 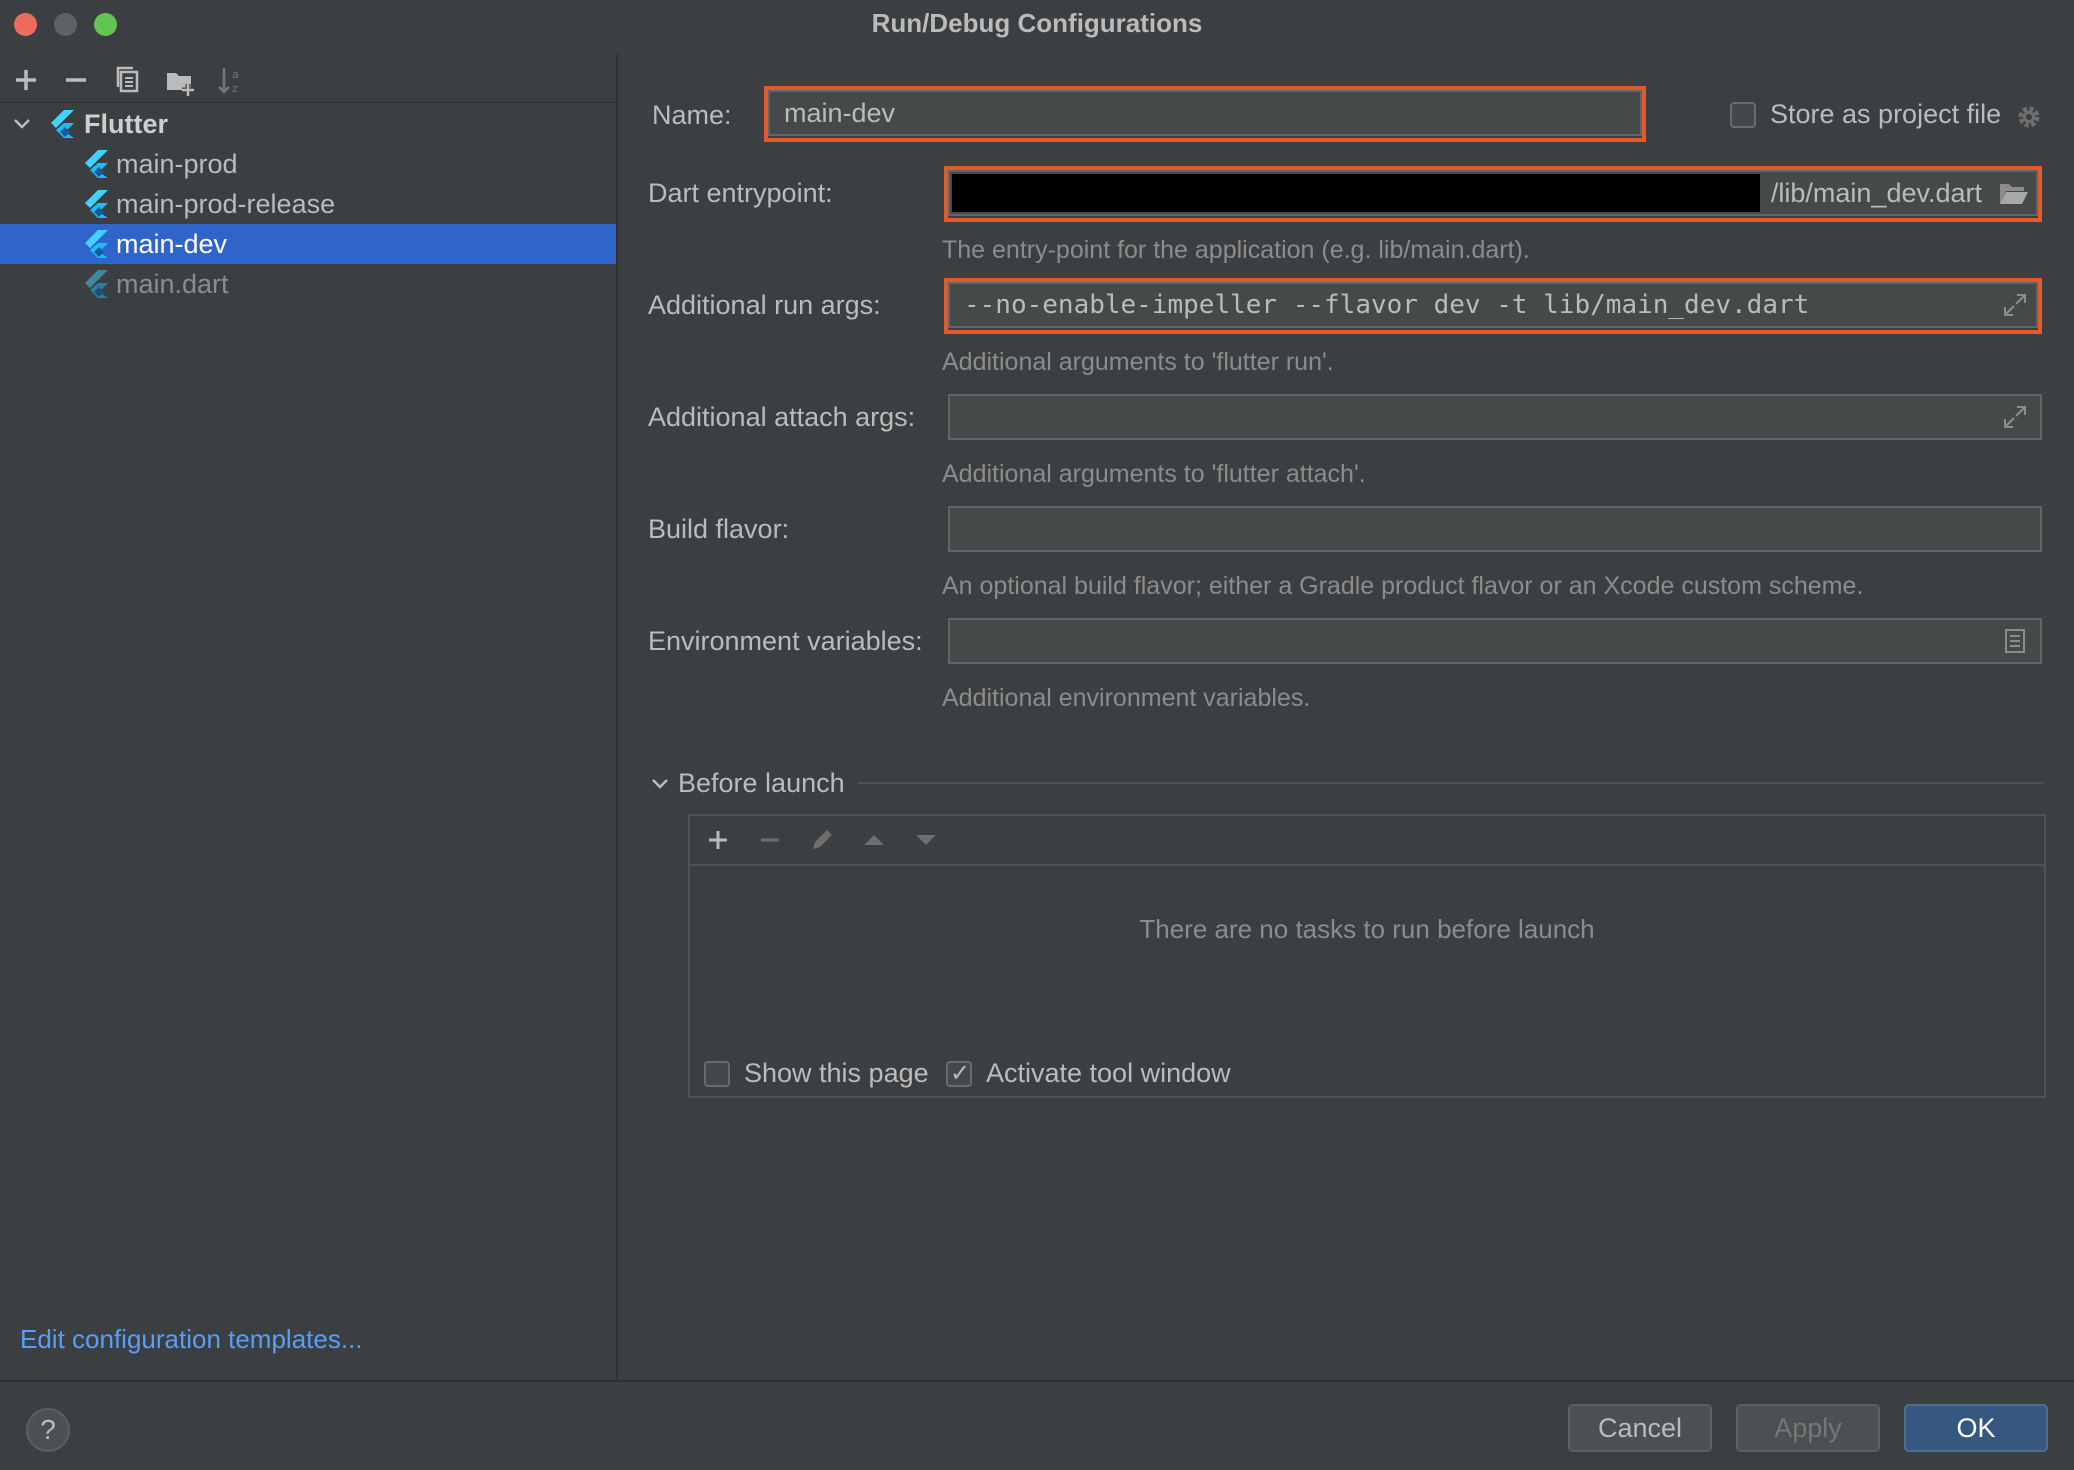 I want to click on tree-item-main-prod: main-prod, so click(x=308, y=164).